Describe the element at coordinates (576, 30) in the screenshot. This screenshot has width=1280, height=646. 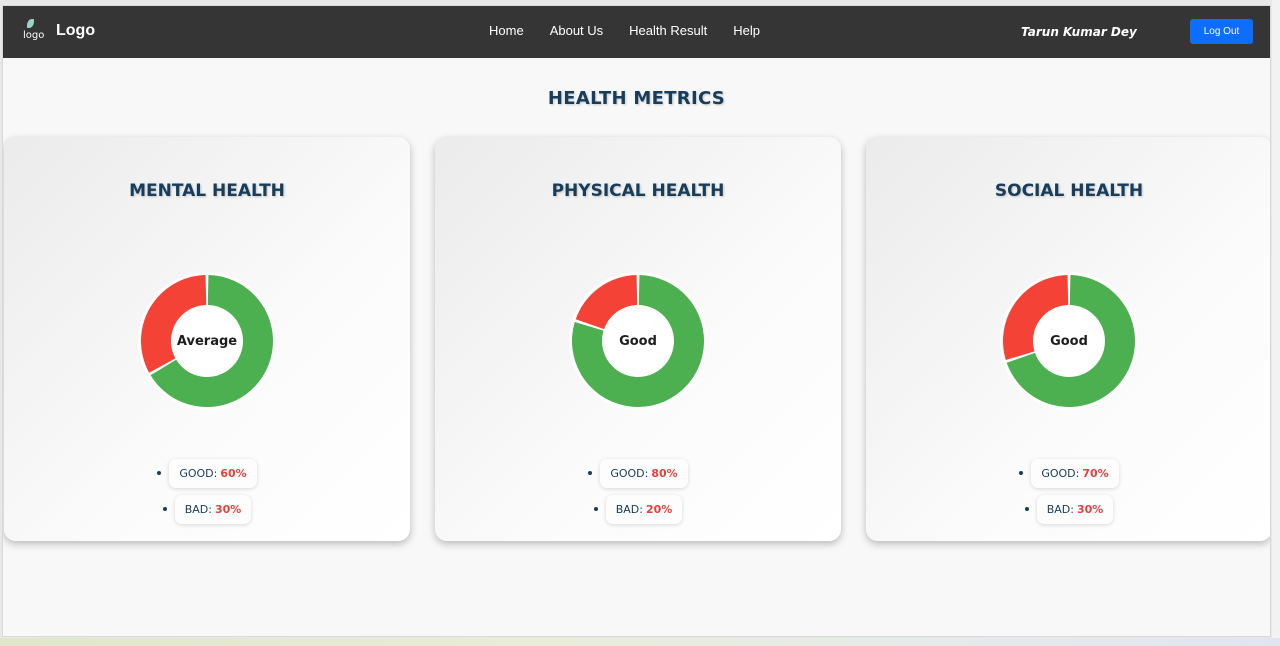
I see `nav-link-about-us: About Us` at that location.